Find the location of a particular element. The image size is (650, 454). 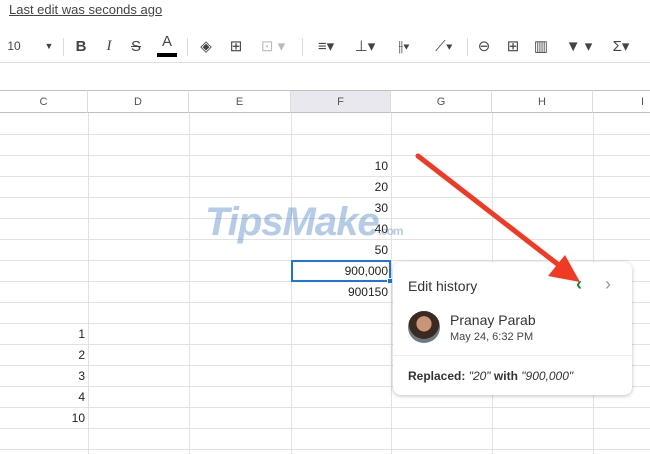

red-arrow-annotation is located at coordinates (497, 217).